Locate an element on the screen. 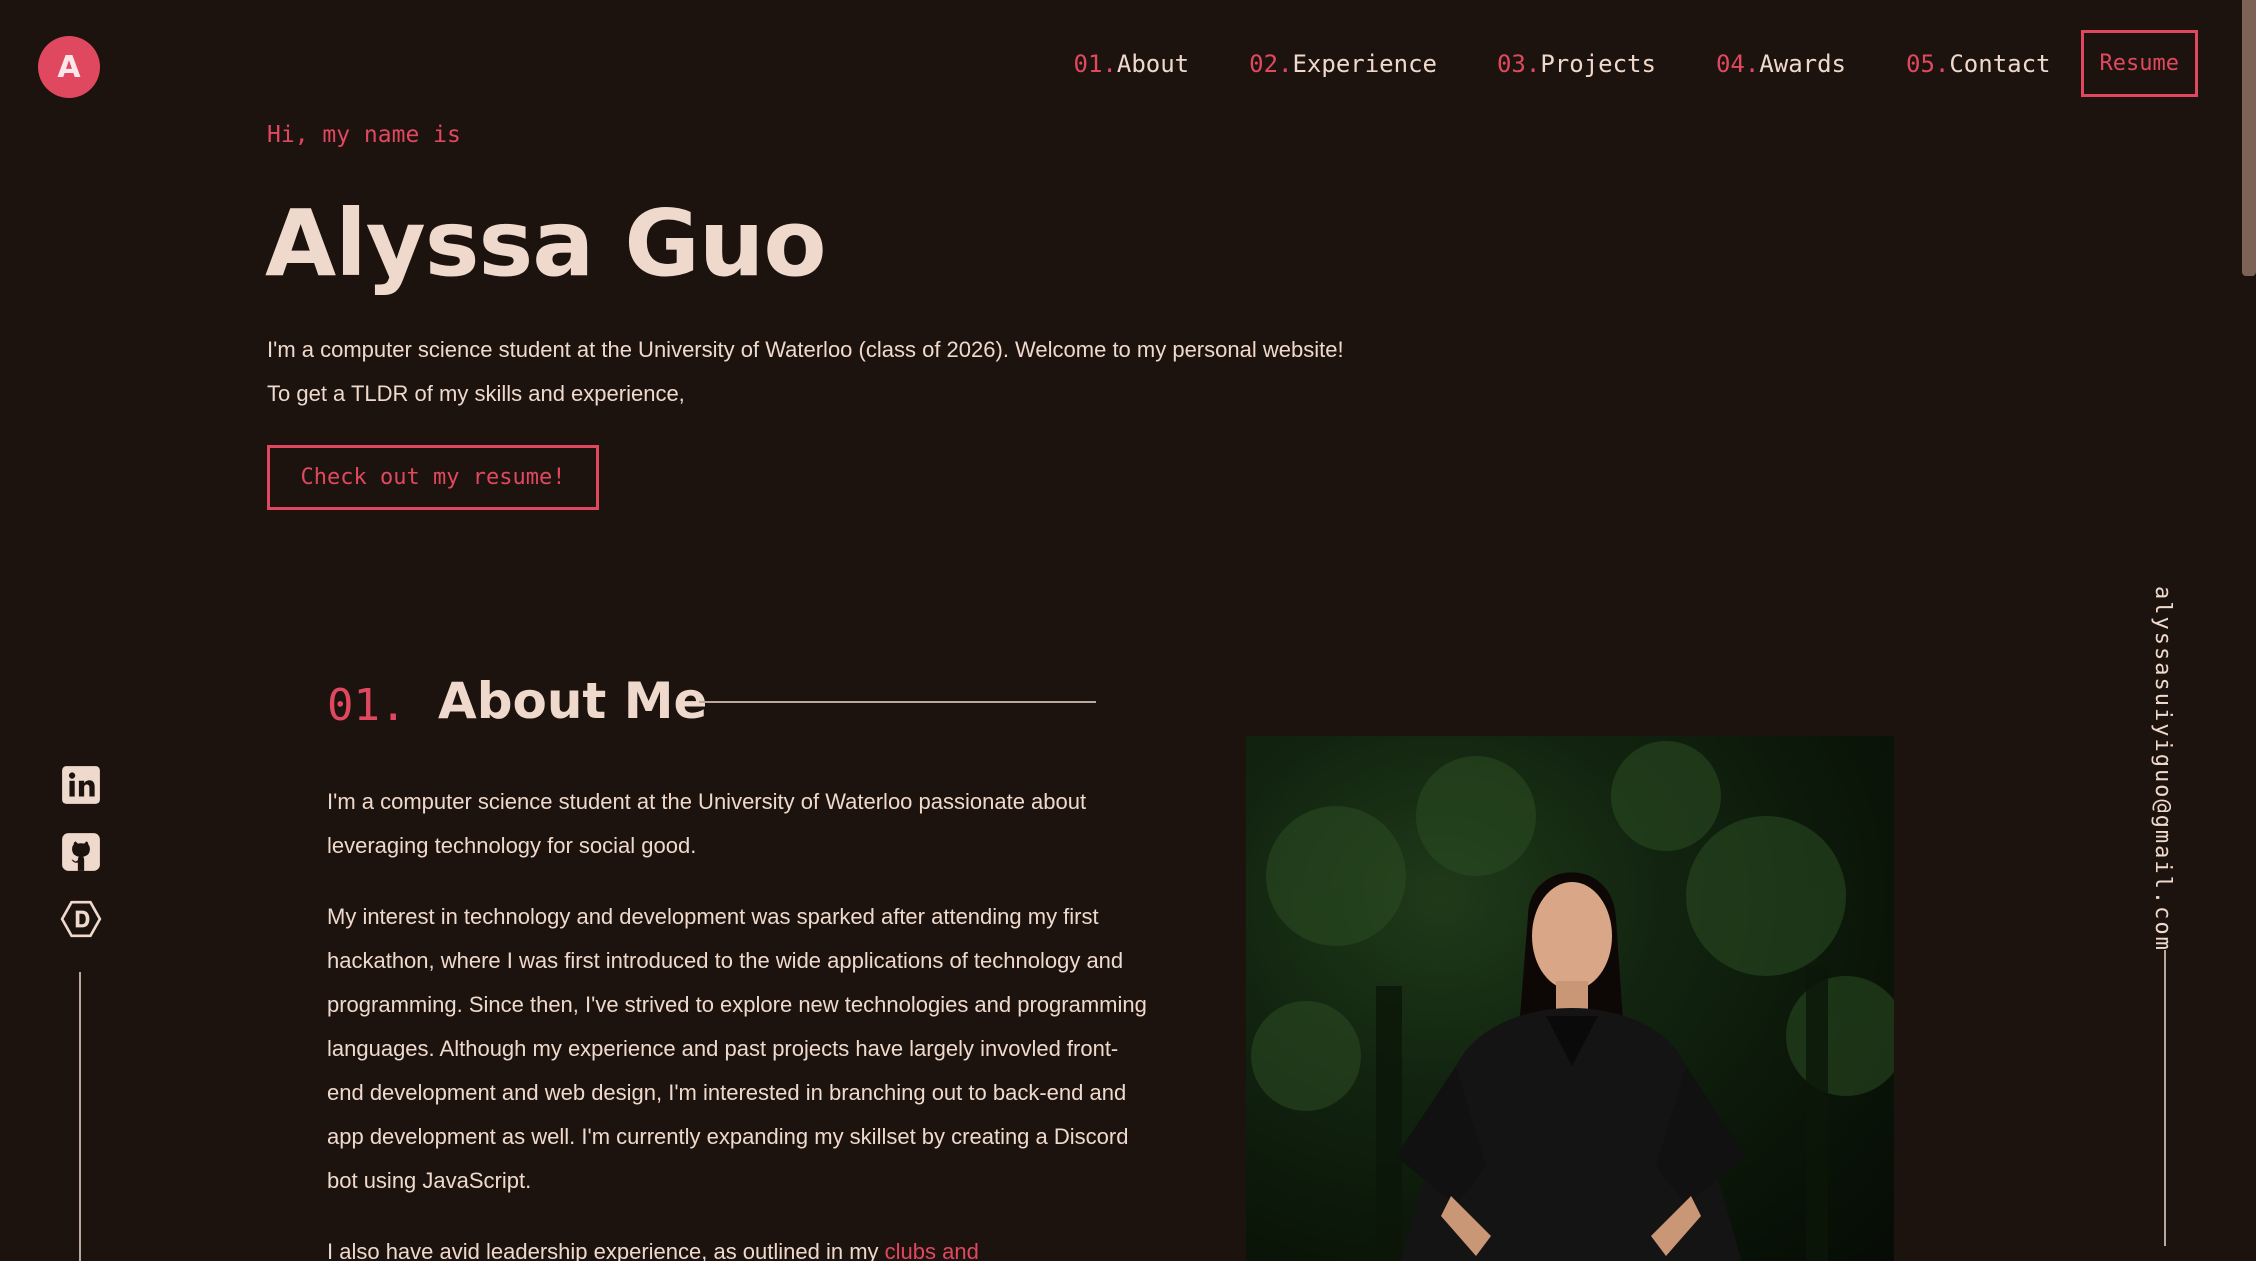 Image resolution: width=2256 pixels, height=1261 pixels. nav-item-awards: 04.Awards is located at coordinates (1781, 64).